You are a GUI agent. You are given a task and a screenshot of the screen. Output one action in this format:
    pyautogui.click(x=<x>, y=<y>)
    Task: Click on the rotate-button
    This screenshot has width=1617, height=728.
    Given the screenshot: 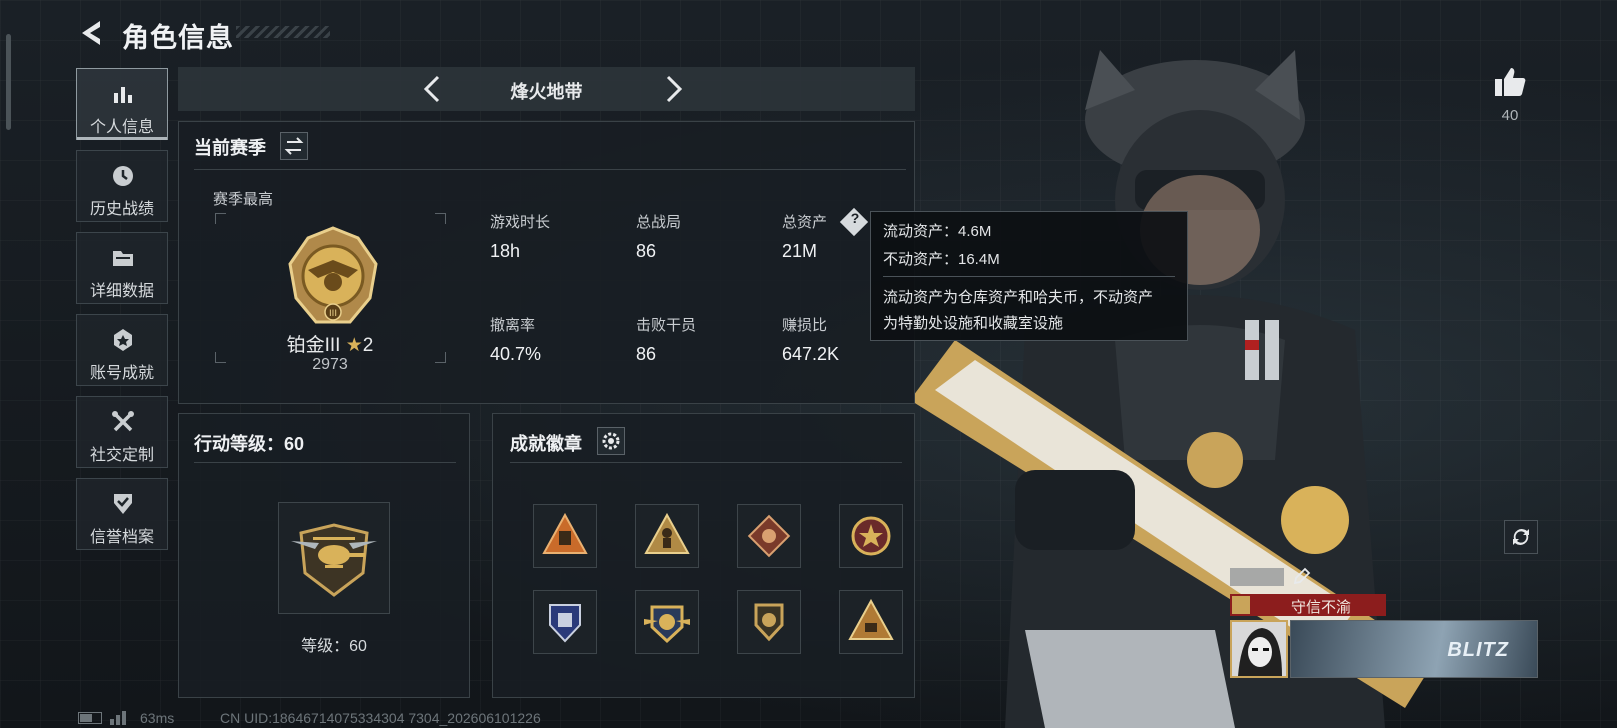 What is the action you would take?
    pyautogui.click(x=1521, y=537)
    